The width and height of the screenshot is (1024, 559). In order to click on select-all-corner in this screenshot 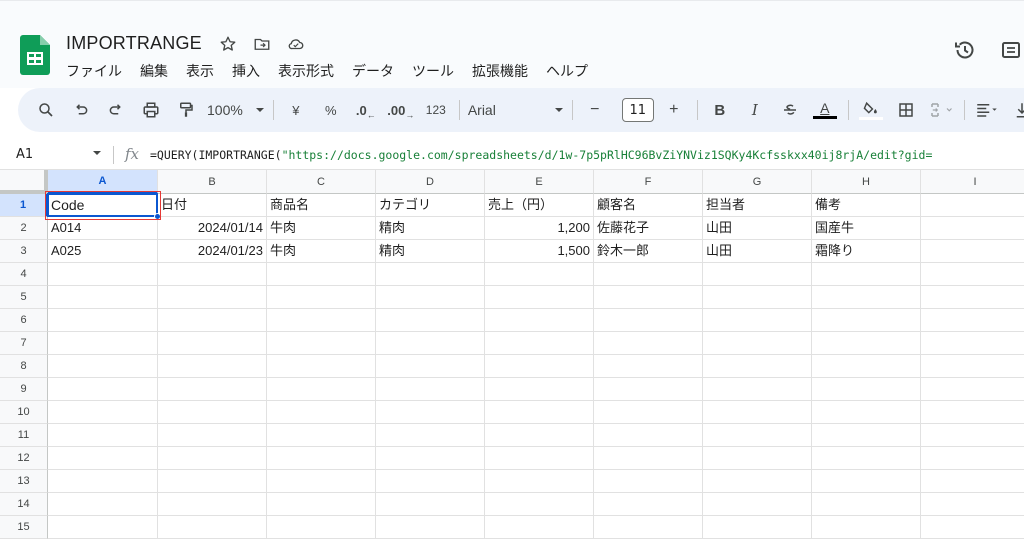, I will do `click(24, 182)`.